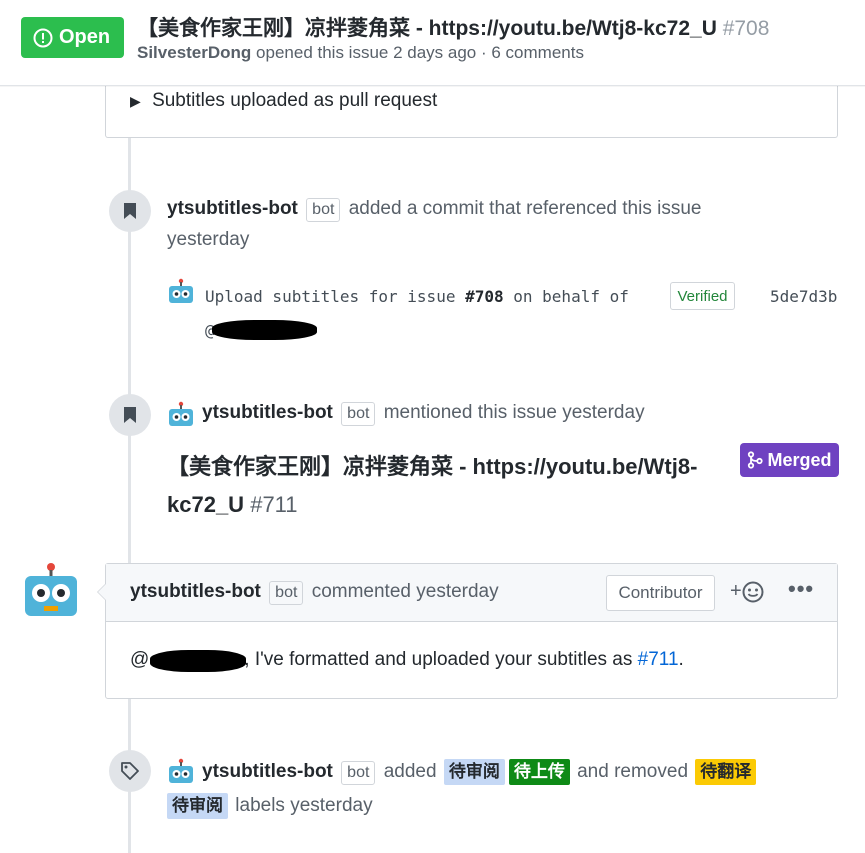  Describe the element at coordinates (102, 592) in the screenshot. I see `comment-pointer-fill` at that location.